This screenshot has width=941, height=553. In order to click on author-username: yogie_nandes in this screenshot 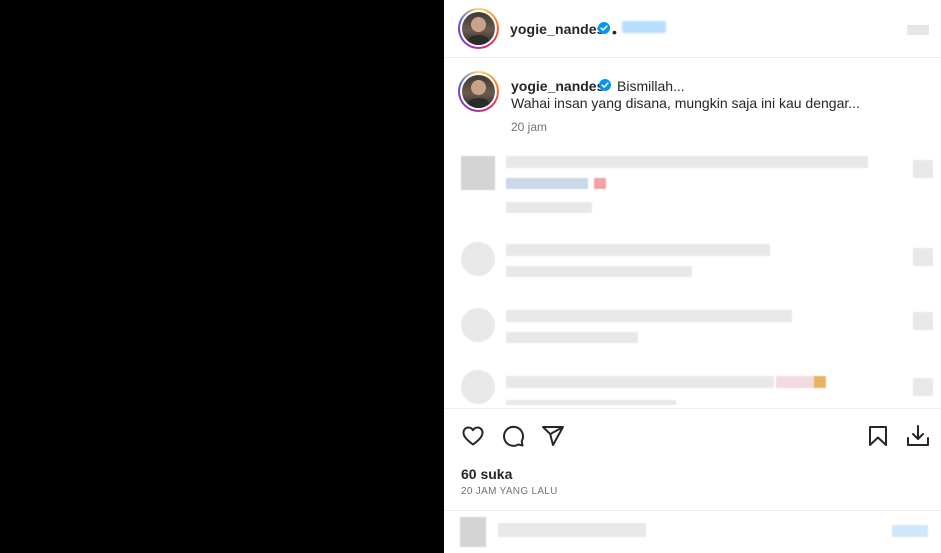, I will do `click(557, 29)`.